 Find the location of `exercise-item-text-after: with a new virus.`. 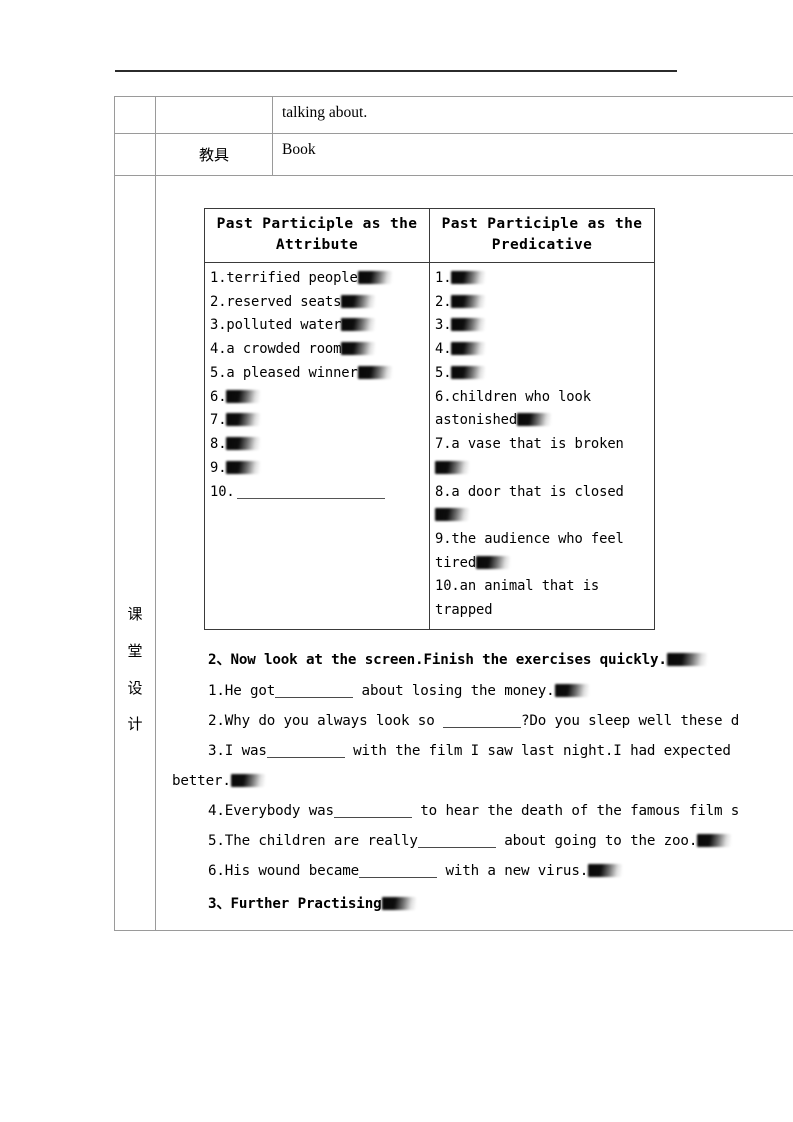

exercise-item-text-after: with a new virus. is located at coordinates (513, 870).